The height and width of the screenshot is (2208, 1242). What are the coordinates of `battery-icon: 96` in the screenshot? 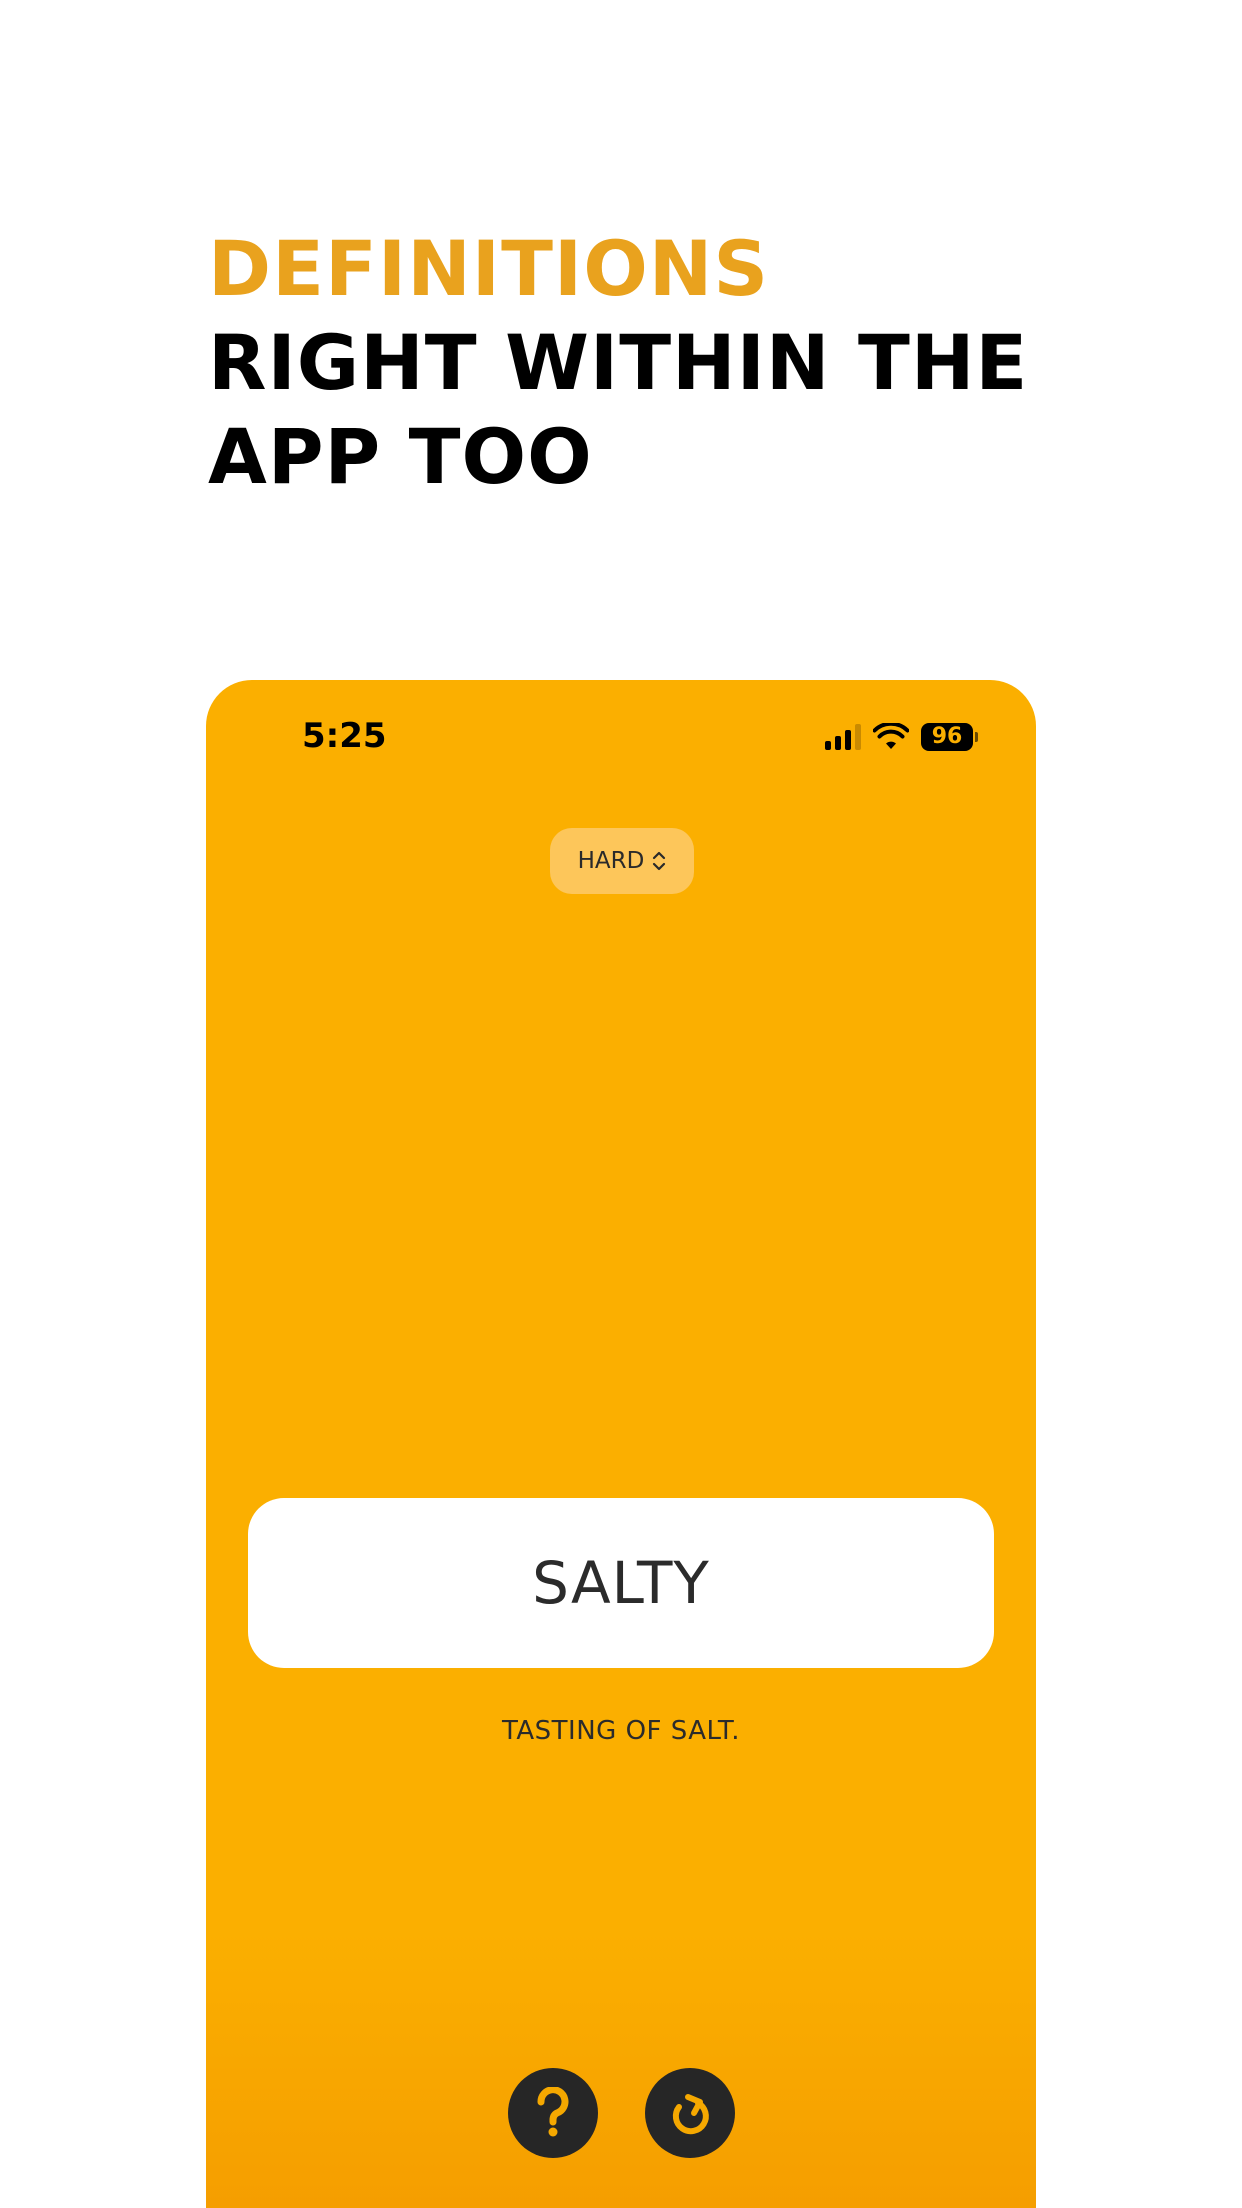 It's located at (947, 737).